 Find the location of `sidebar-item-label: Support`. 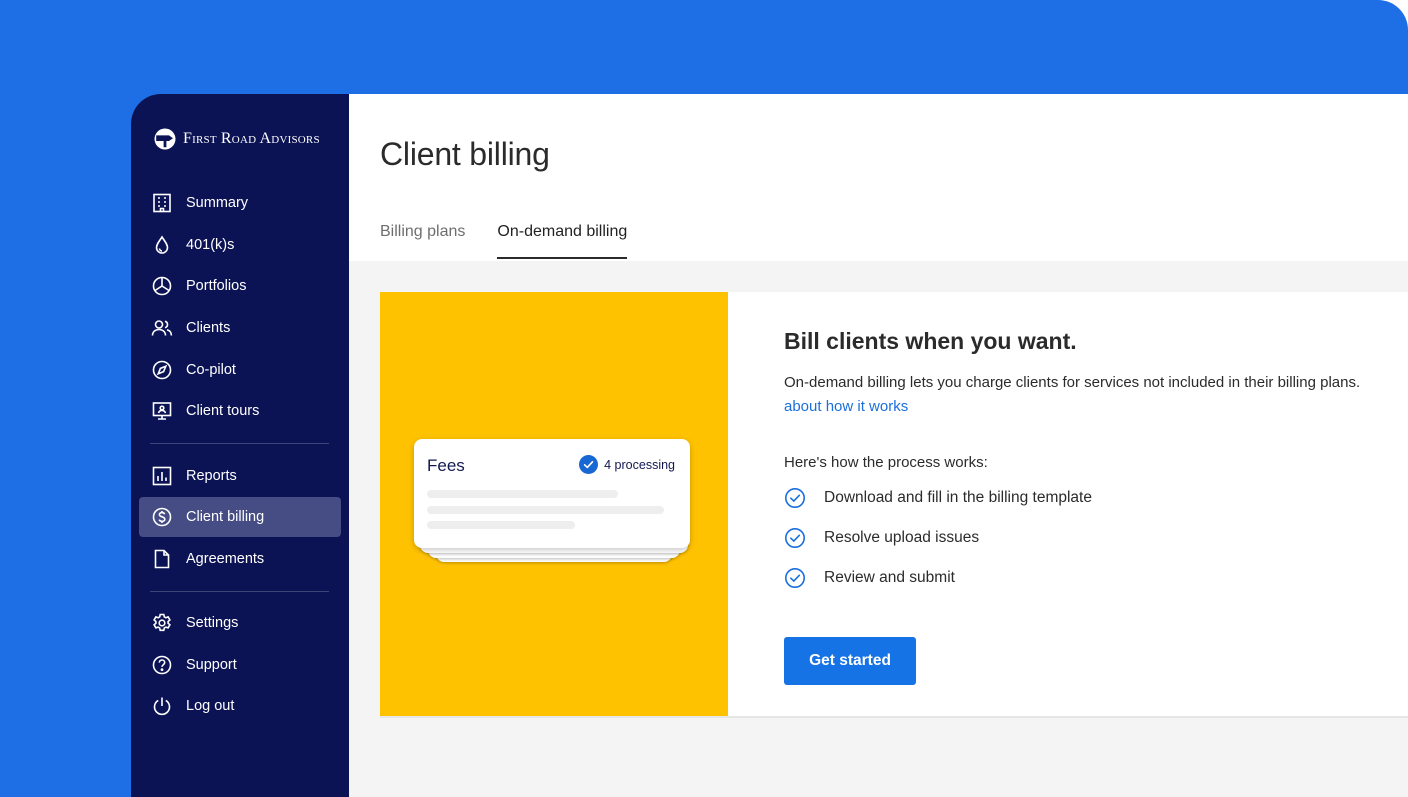

sidebar-item-label: Support is located at coordinates (211, 665).